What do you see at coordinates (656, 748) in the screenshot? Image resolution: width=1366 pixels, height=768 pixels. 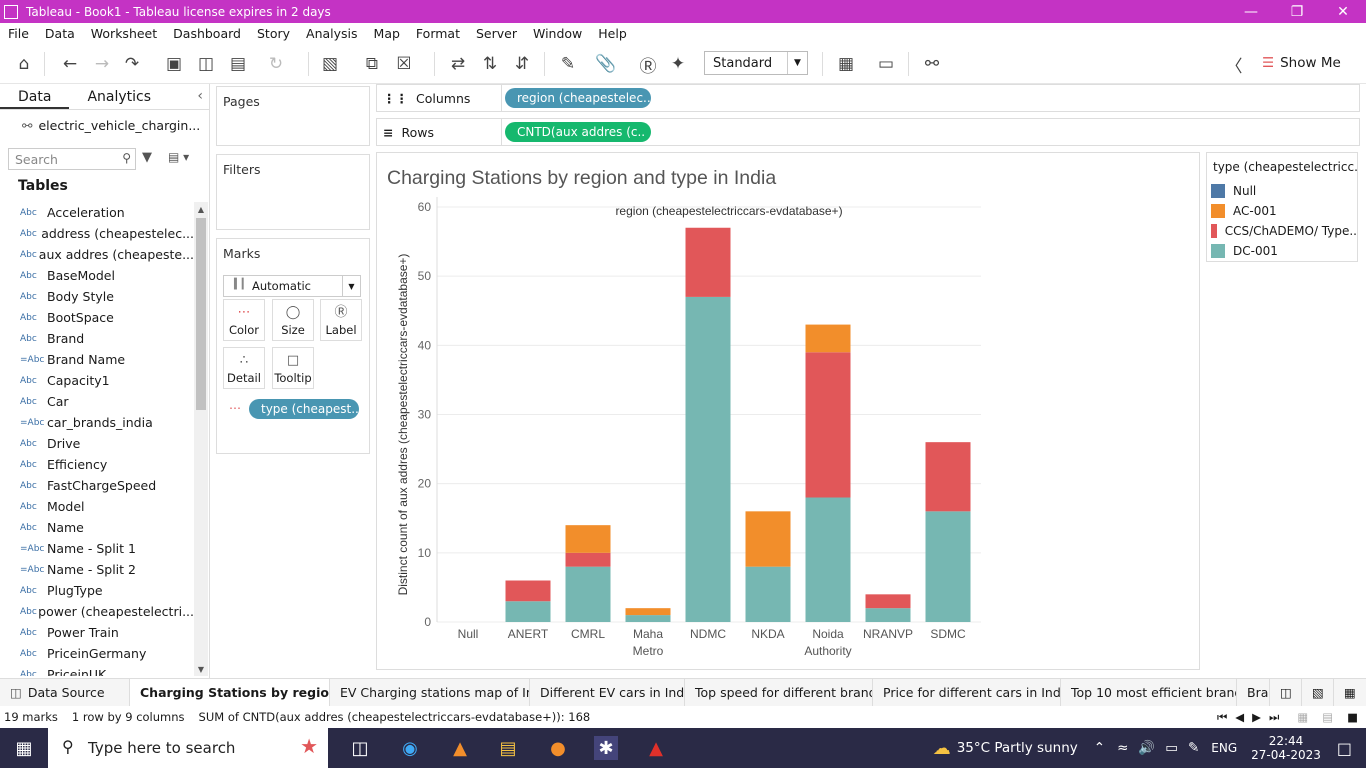 I see `acrobat-icon: ▲` at bounding box center [656, 748].